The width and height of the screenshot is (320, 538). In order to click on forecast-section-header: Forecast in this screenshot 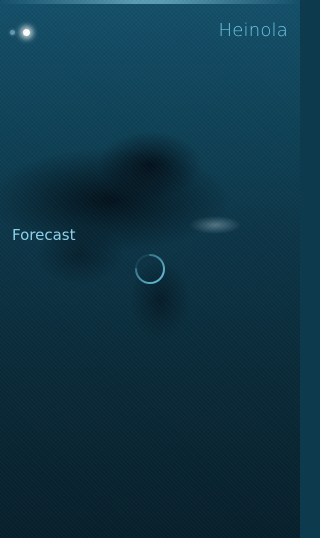, I will do `click(44, 235)`.